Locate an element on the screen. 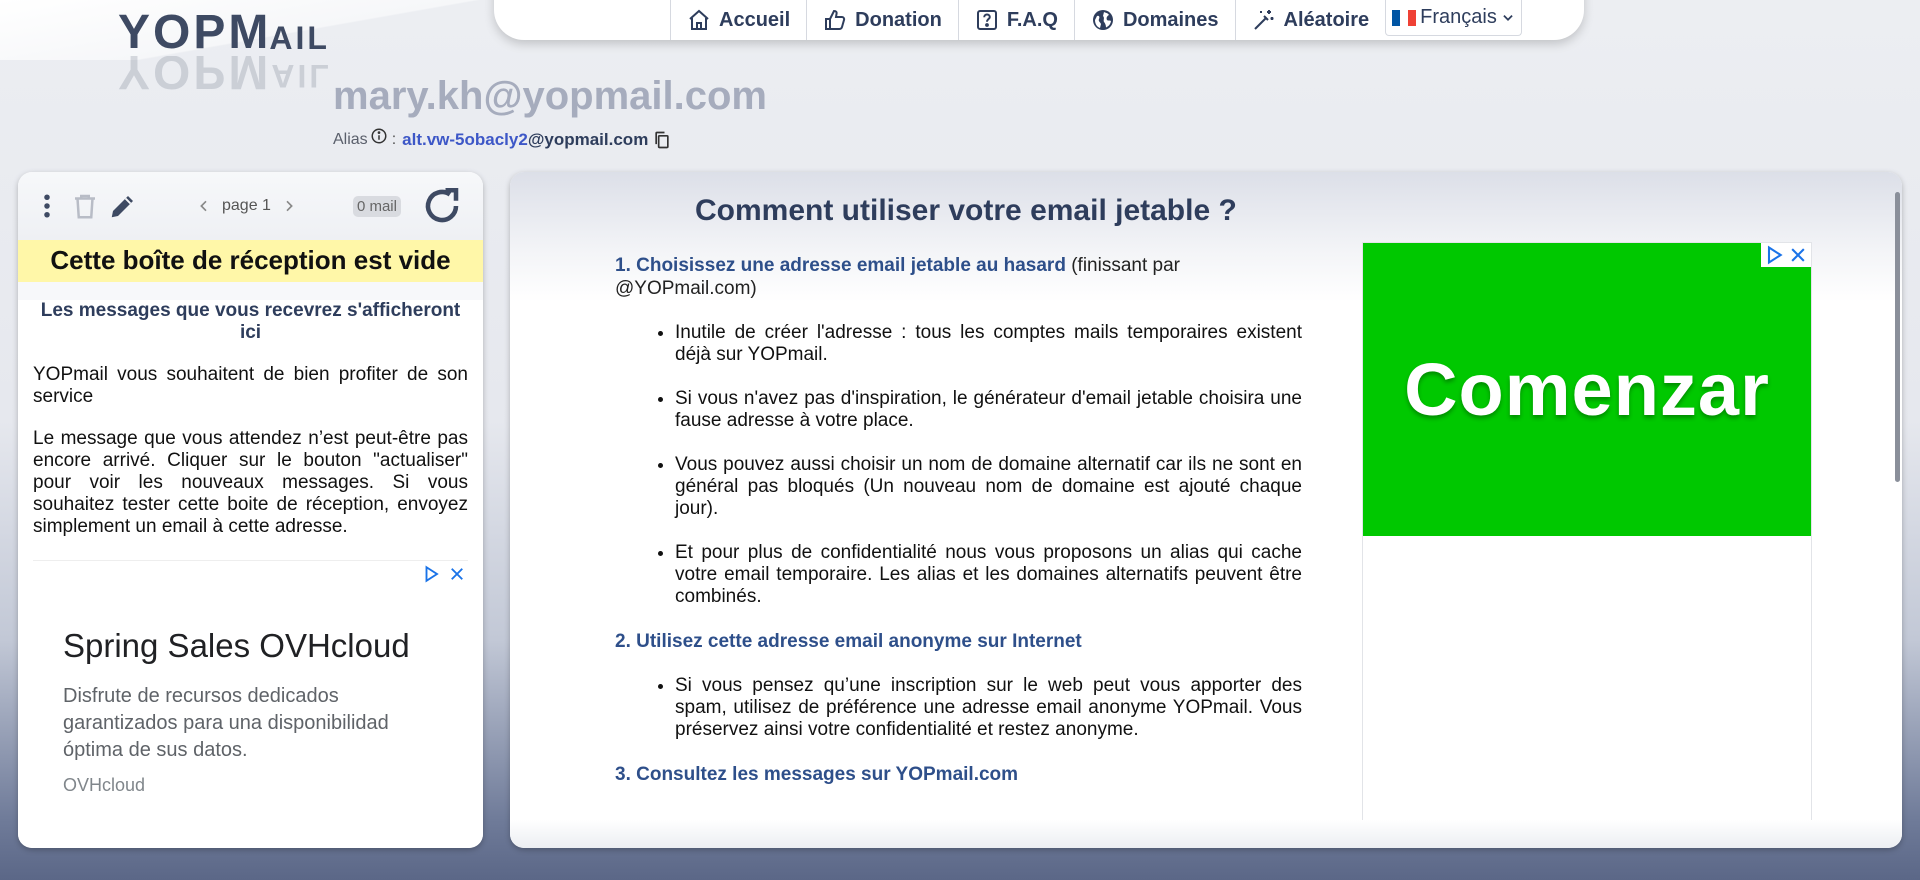  nav-domaines: Domaines is located at coordinates (1154, 20).